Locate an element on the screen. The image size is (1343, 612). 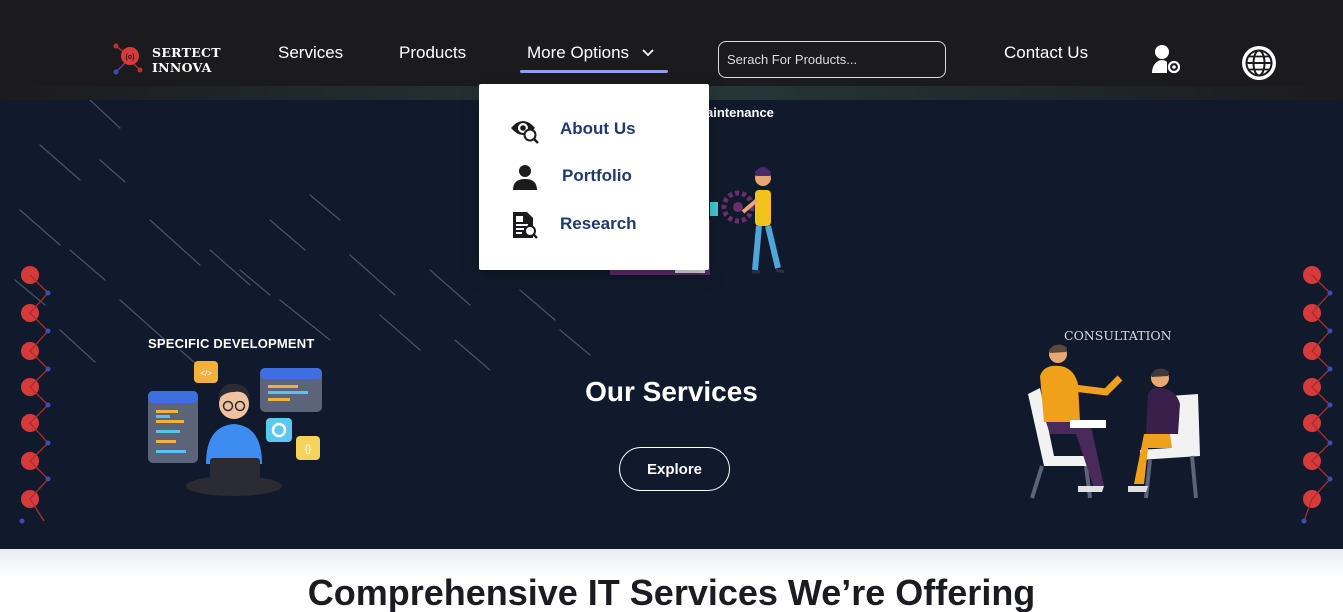
more-options-dropdown: About Us Portfolio Research is located at coordinates (594, 177).